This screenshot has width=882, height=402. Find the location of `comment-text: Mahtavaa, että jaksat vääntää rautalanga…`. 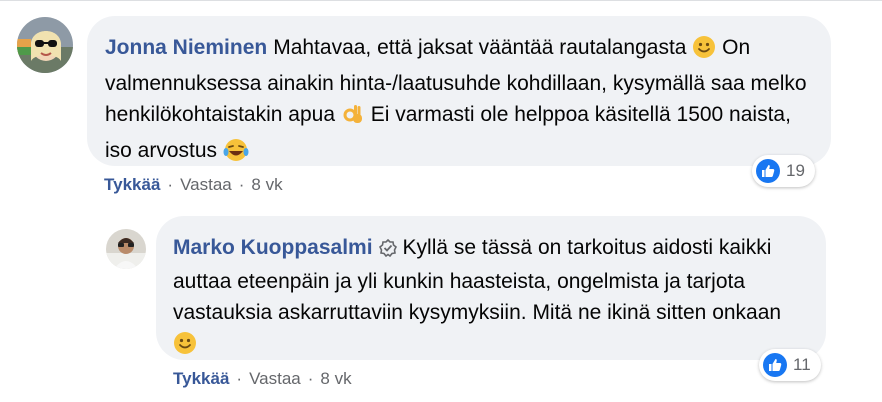

comment-text: Mahtavaa, että jaksat vääntää rautalanga… is located at coordinates (480, 47).